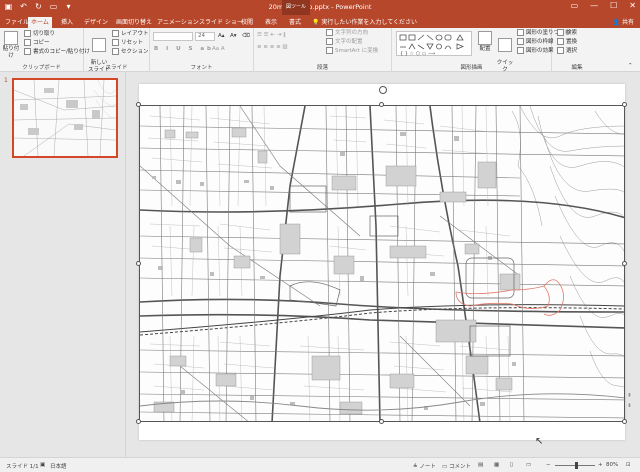  I want to click on tab-view: 表示, so click(271, 22).